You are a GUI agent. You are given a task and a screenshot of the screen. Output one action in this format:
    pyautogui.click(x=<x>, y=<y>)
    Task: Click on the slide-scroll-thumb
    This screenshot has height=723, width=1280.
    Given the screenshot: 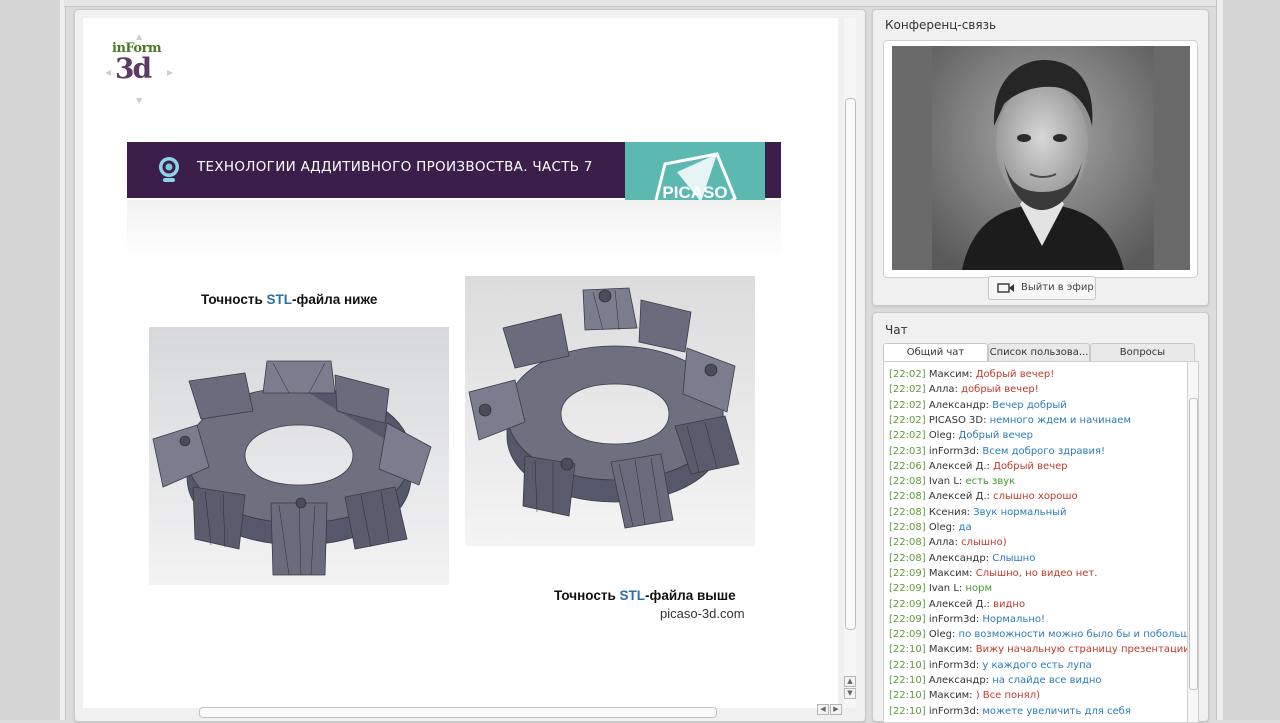 What is the action you would take?
    pyautogui.click(x=850, y=364)
    